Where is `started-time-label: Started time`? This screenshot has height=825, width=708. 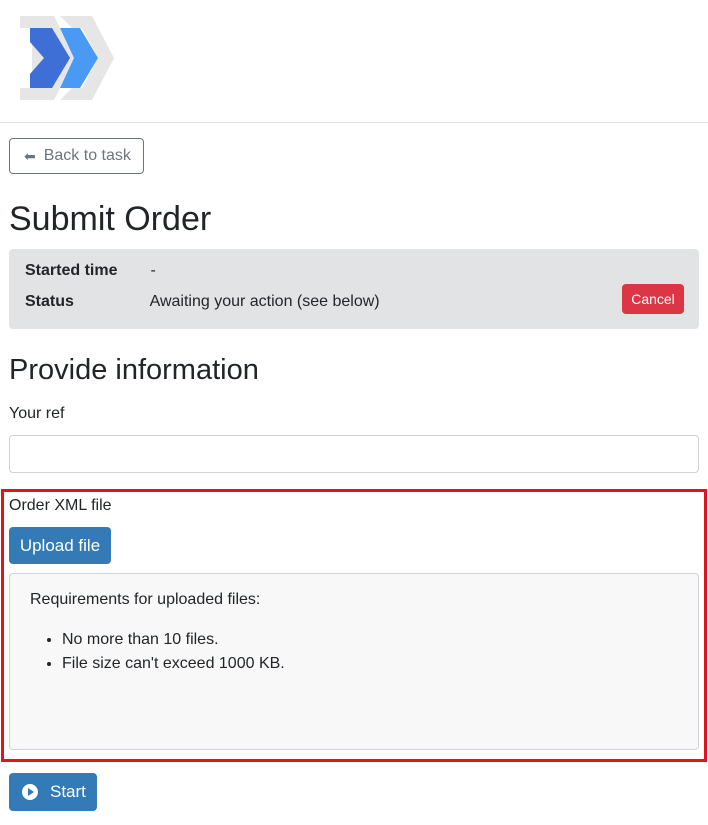 started-time-label: Started time is located at coordinates (71, 270).